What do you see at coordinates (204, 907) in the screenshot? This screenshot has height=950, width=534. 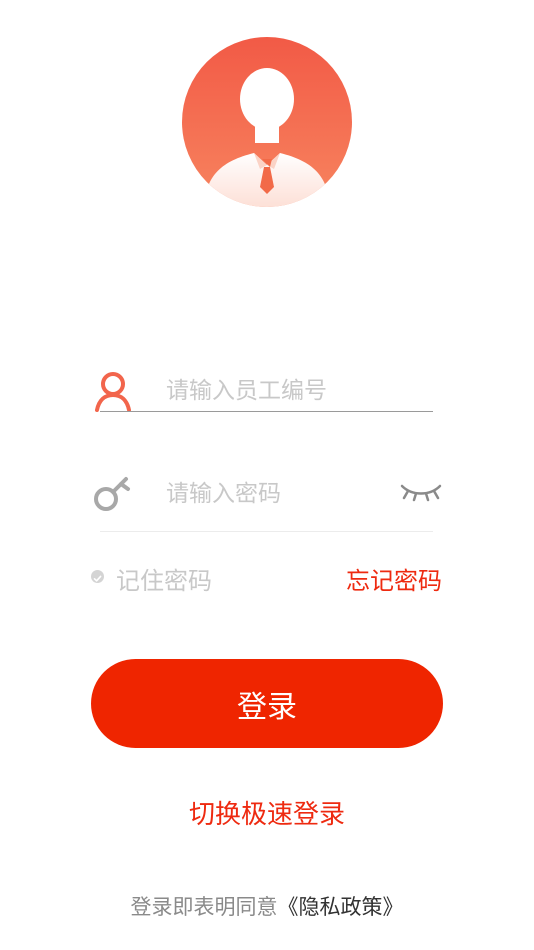 I see `agreement-text: 登录即表明同意` at bounding box center [204, 907].